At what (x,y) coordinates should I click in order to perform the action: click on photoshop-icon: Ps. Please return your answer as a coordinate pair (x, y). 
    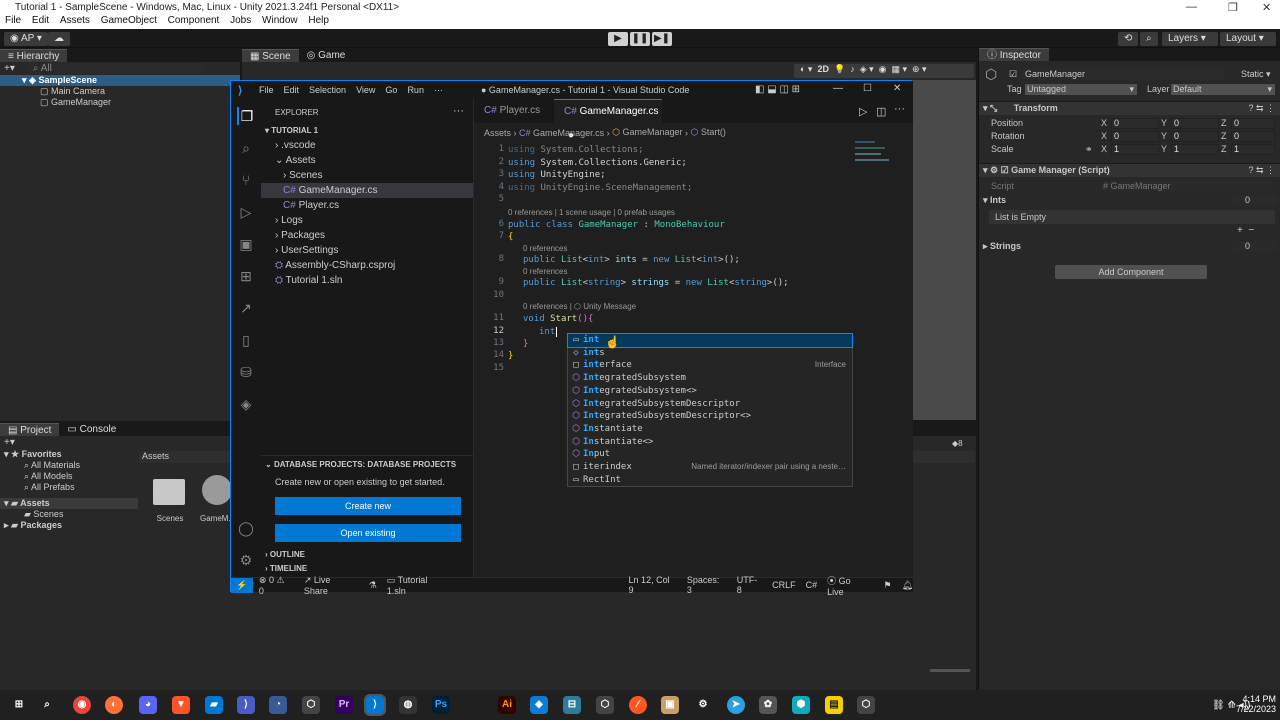
    Looking at the image, I should click on (441, 705).